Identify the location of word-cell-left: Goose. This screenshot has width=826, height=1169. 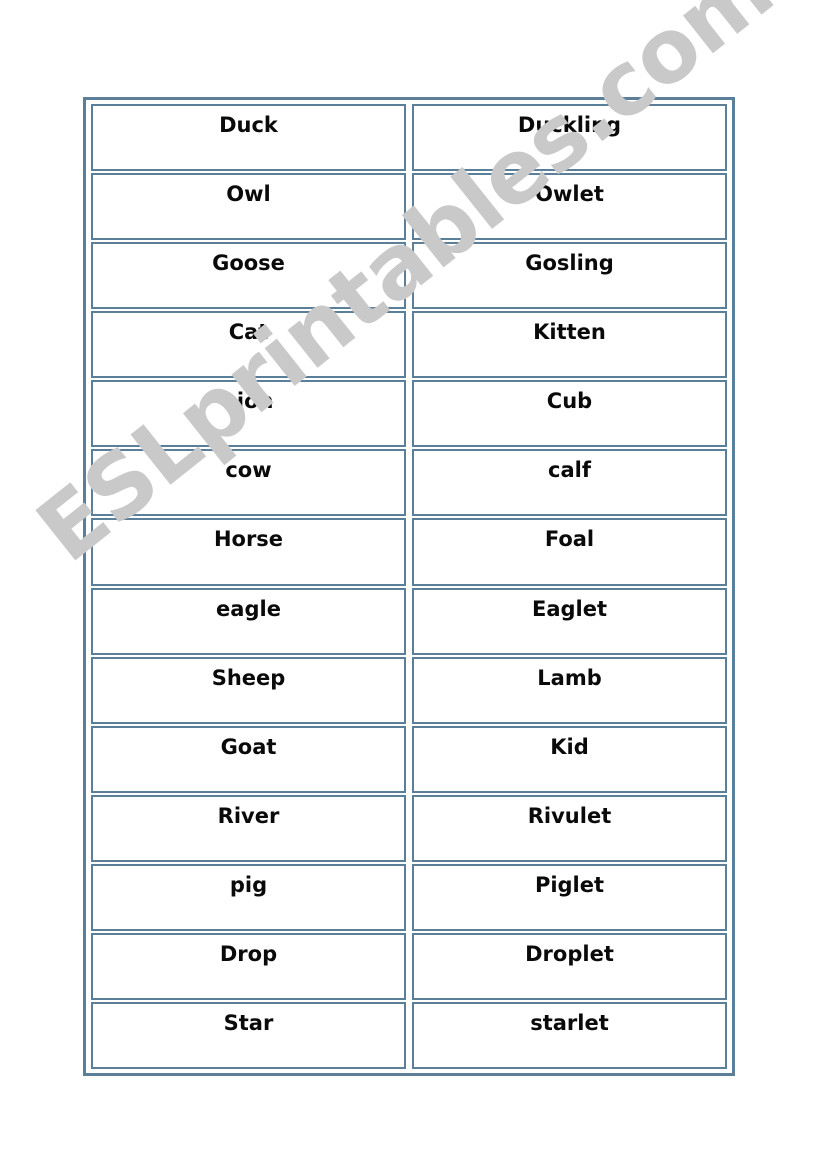
(248, 276).